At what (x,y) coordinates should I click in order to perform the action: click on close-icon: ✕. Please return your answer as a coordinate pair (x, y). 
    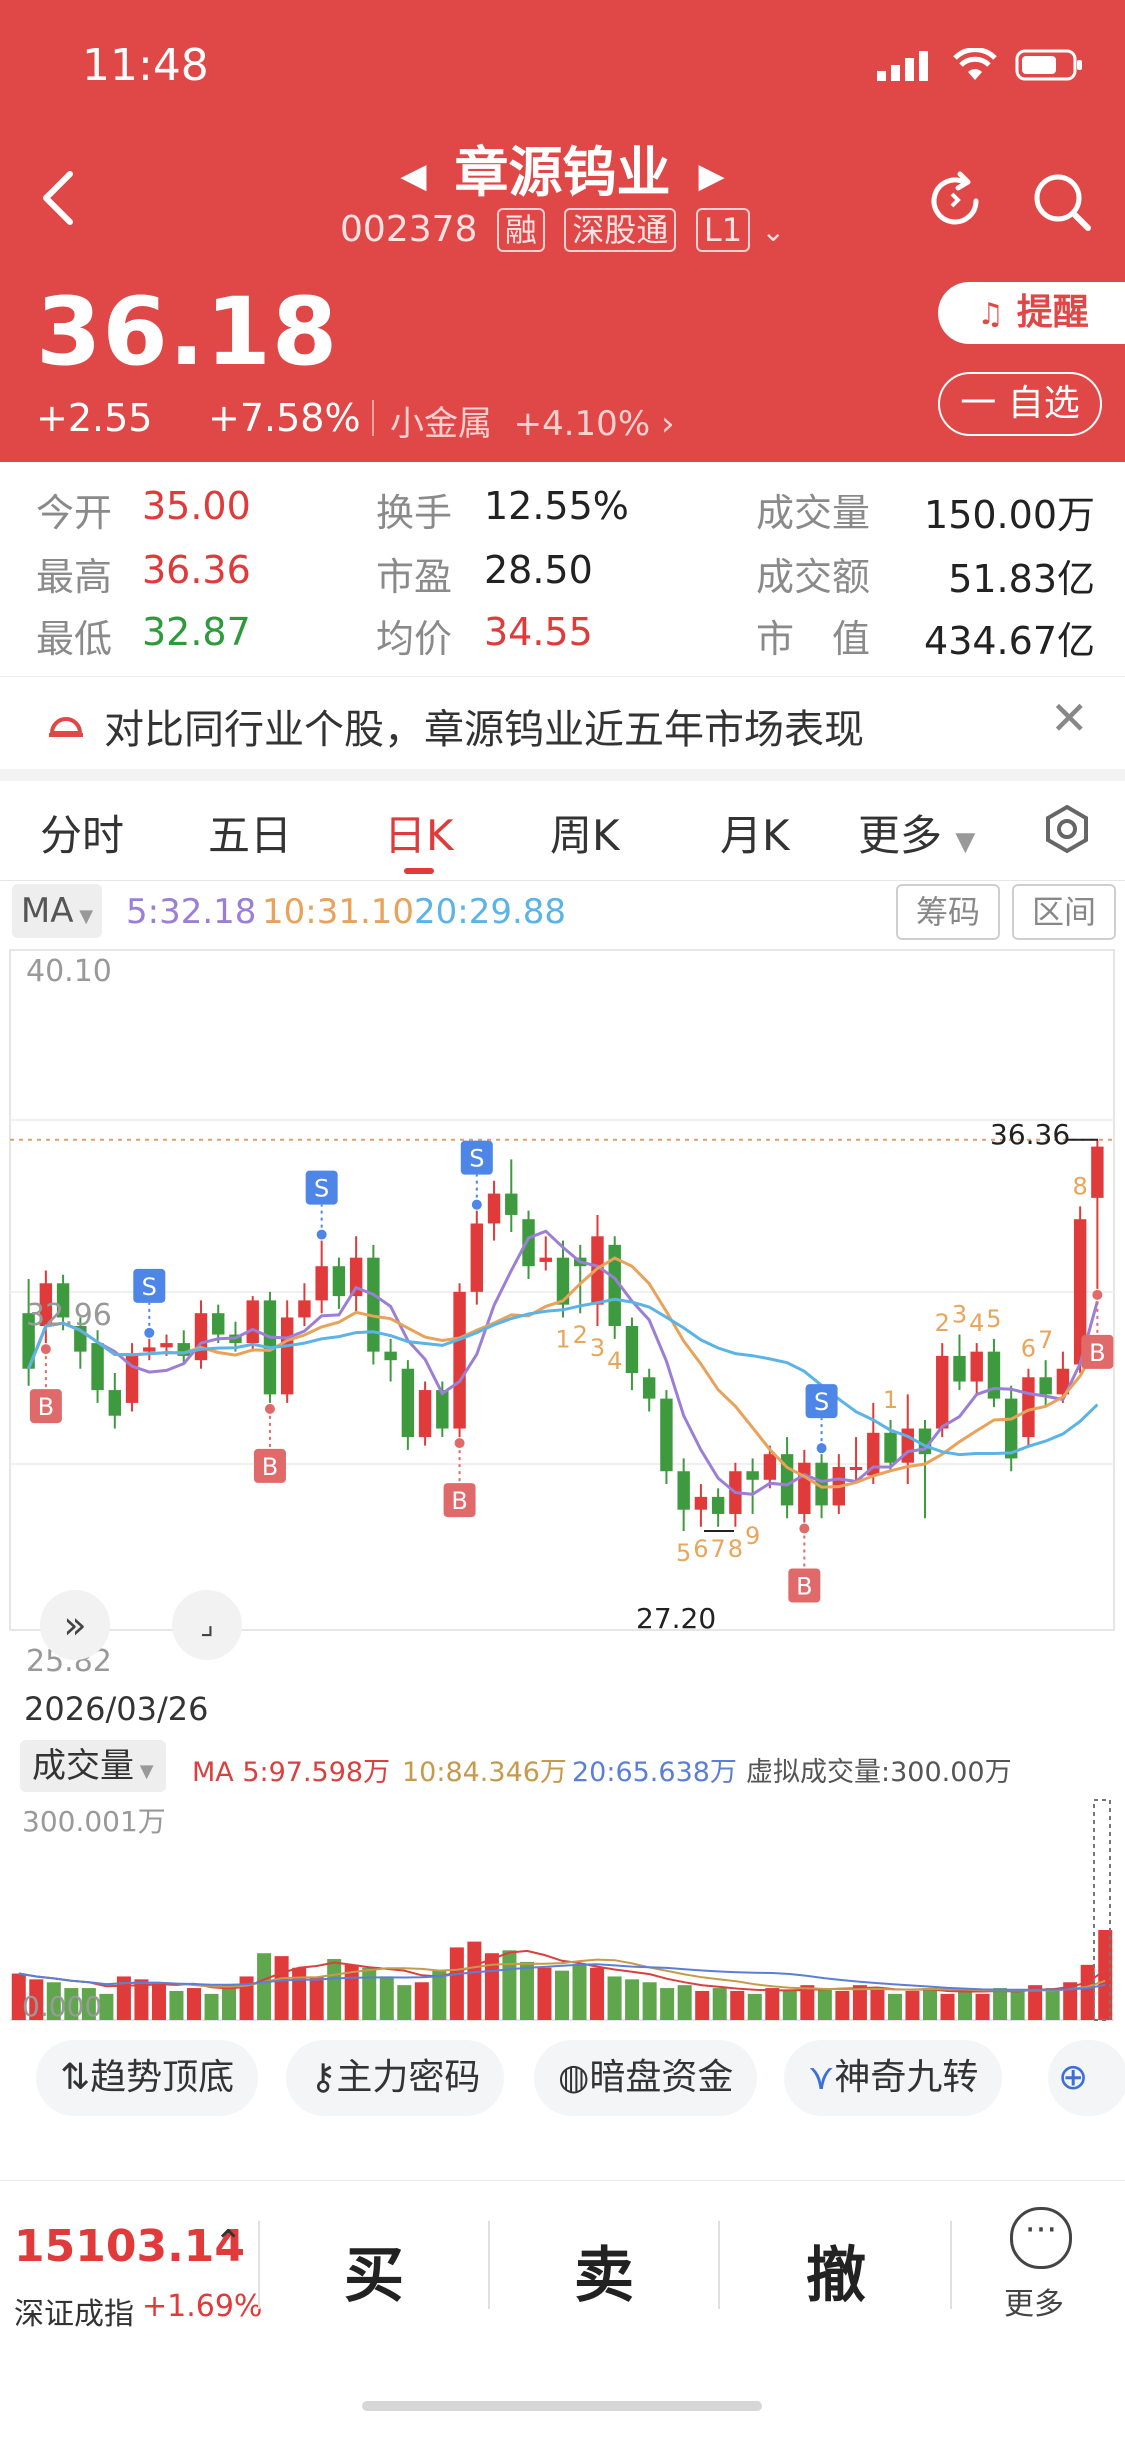
    Looking at the image, I should click on (1069, 718).